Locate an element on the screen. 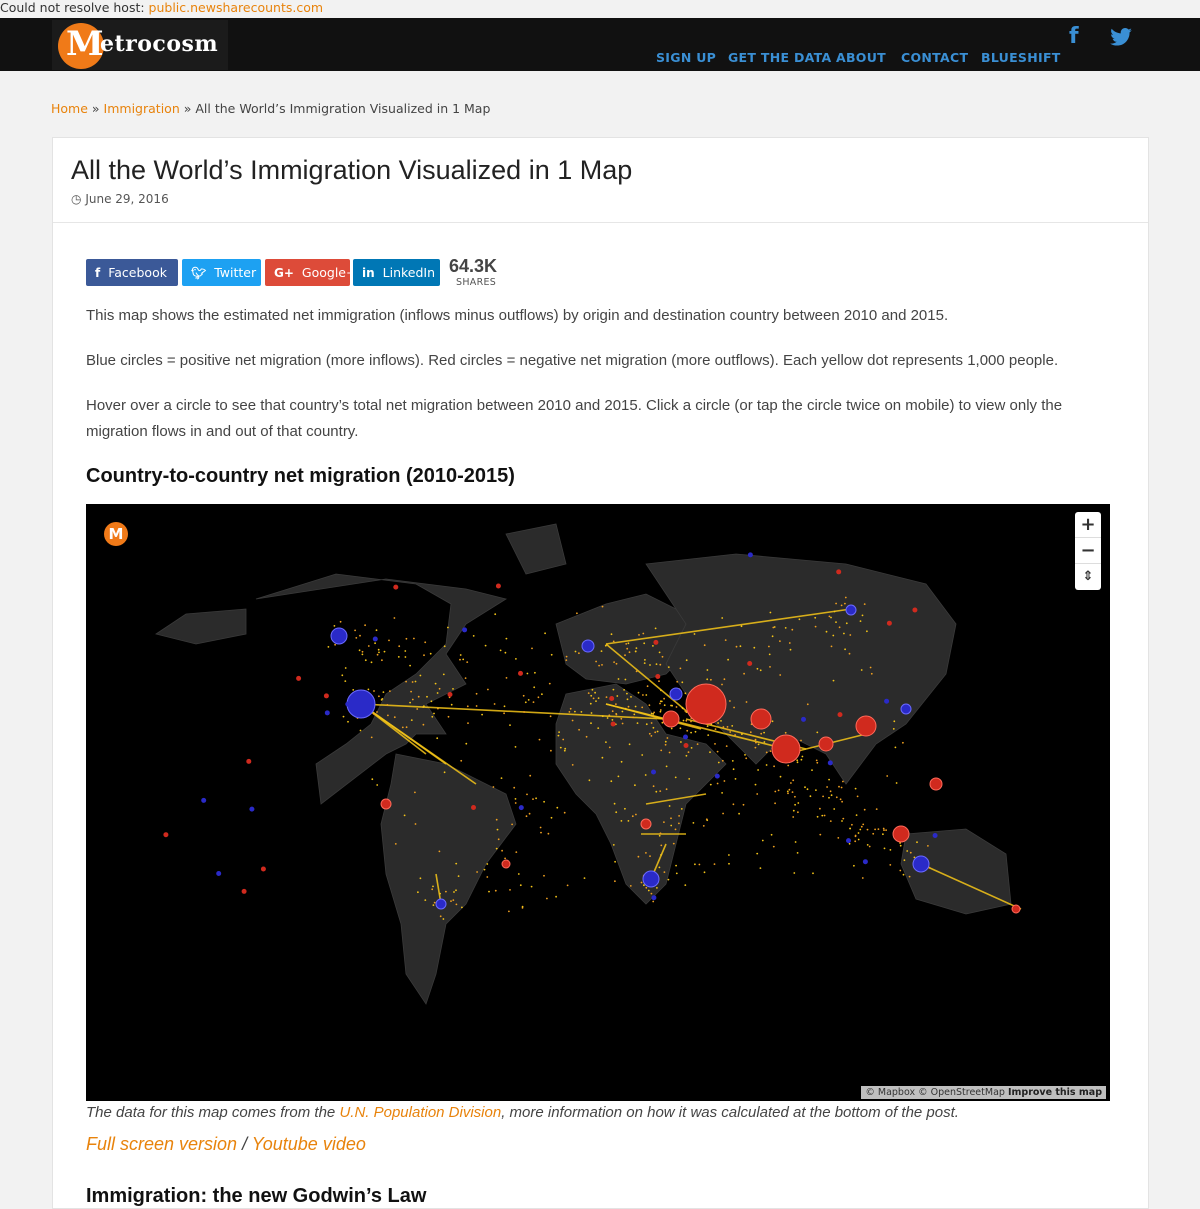  nav-about: ABOUT is located at coordinates (861, 57).